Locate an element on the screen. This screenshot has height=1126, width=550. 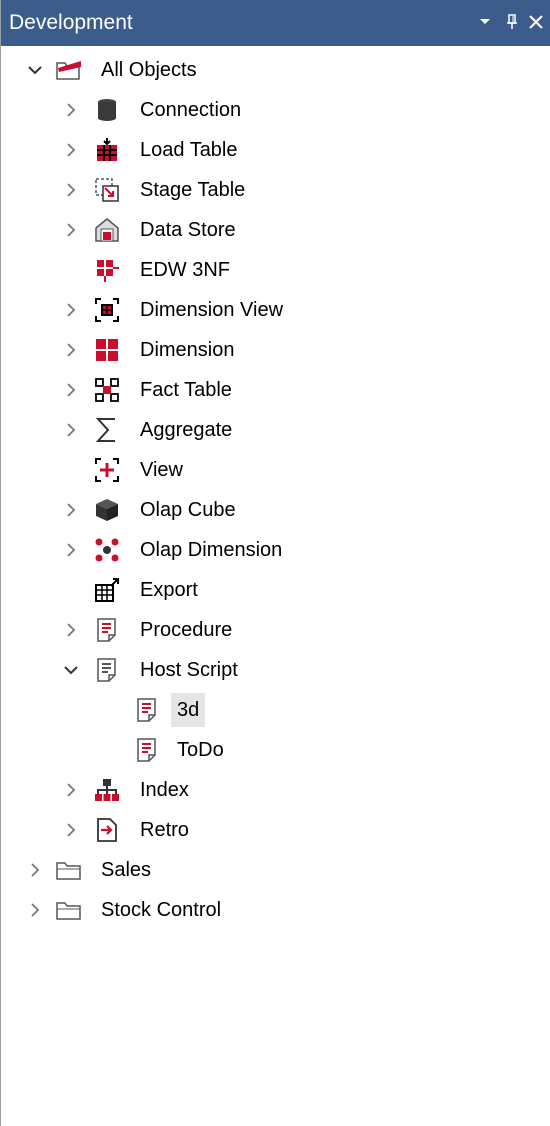
tree-item-olap-cube: Olap Cube is located at coordinates (275, 510).